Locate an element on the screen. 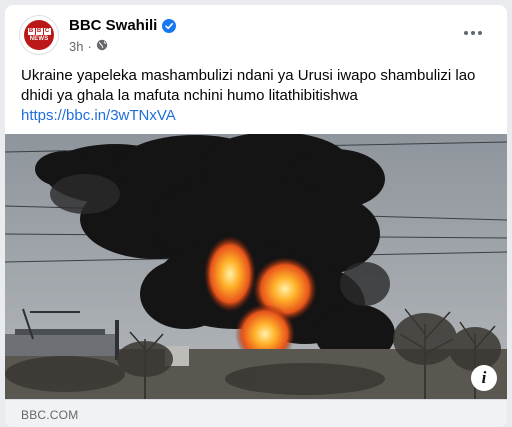 Image resolution: width=512 pixels, height=427 pixels. post-link: https://bbc.in/3wTNxVA is located at coordinates (256, 116).